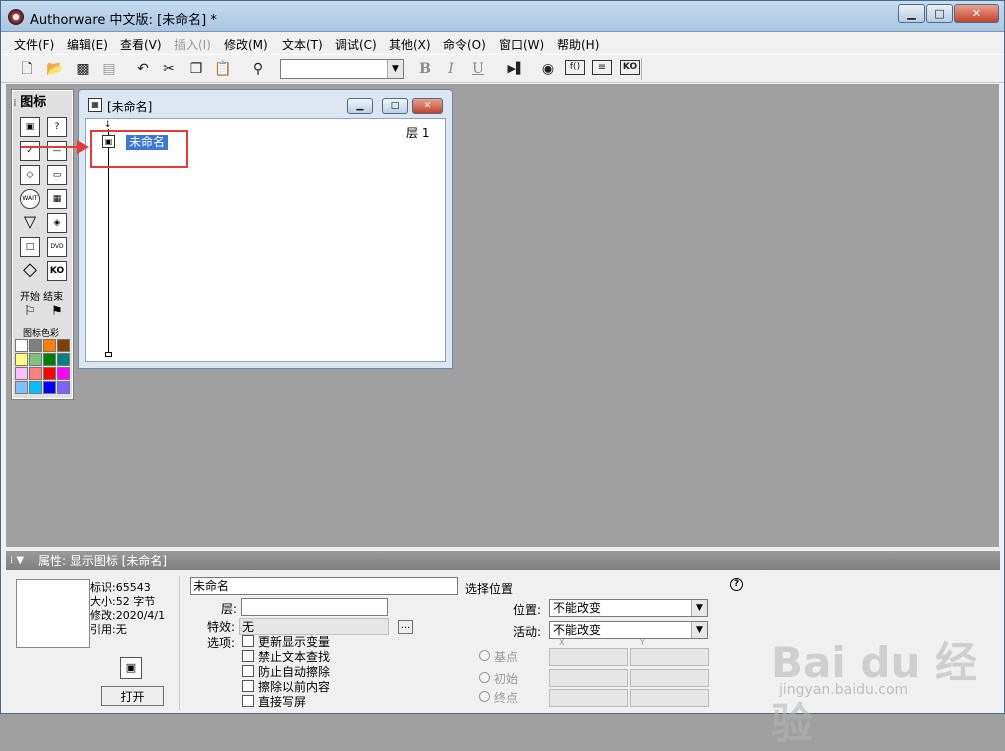  What do you see at coordinates (130, 107) in the screenshot?
I see `flowline-window-title: [未命名]` at bounding box center [130, 107].